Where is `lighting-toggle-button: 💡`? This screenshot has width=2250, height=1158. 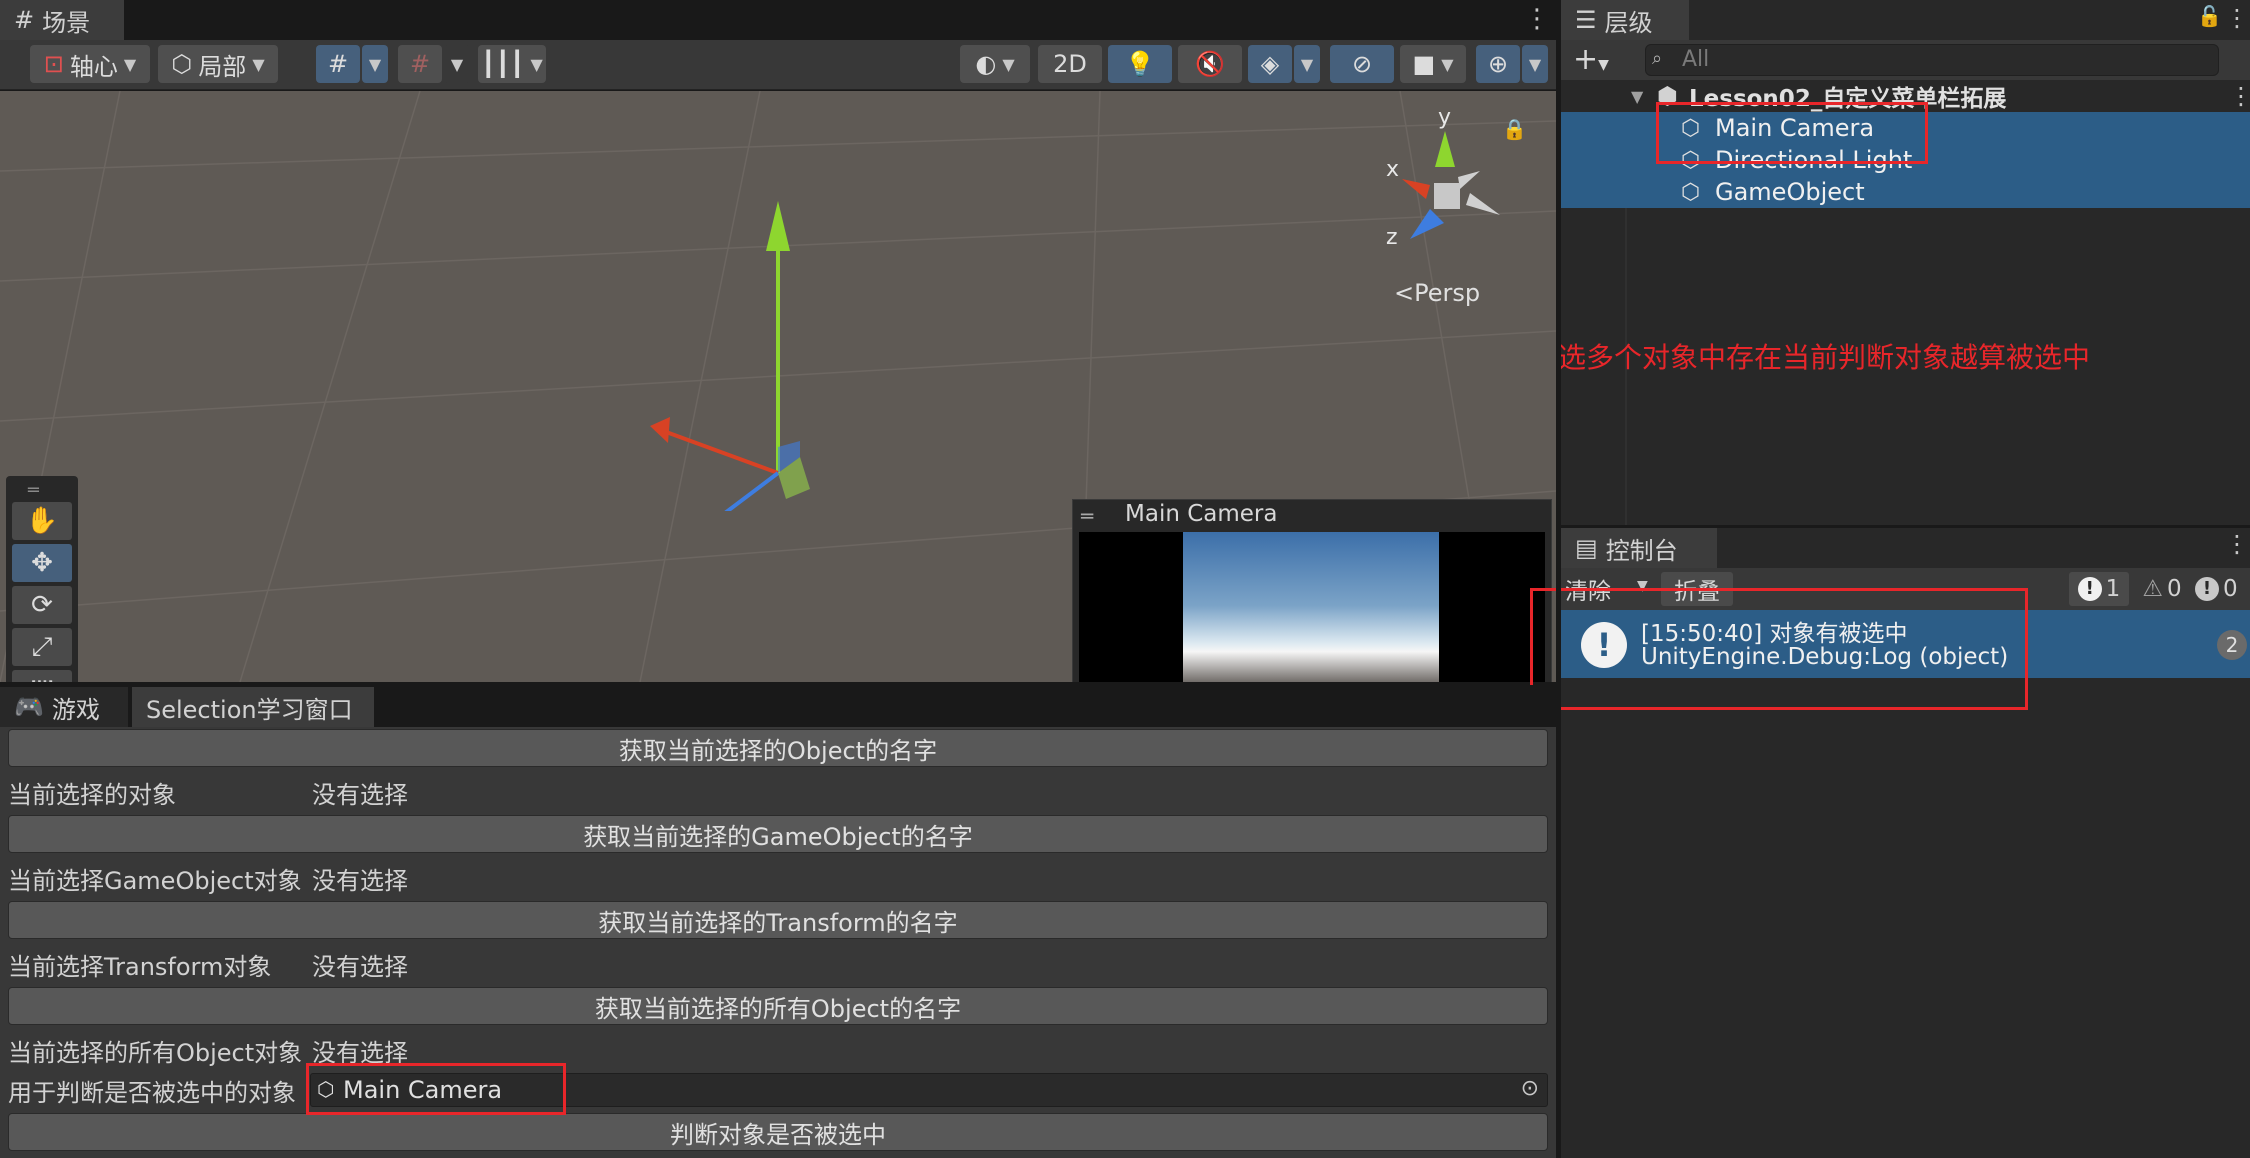 lighting-toggle-button: 💡 is located at coordinates (1140, 64).